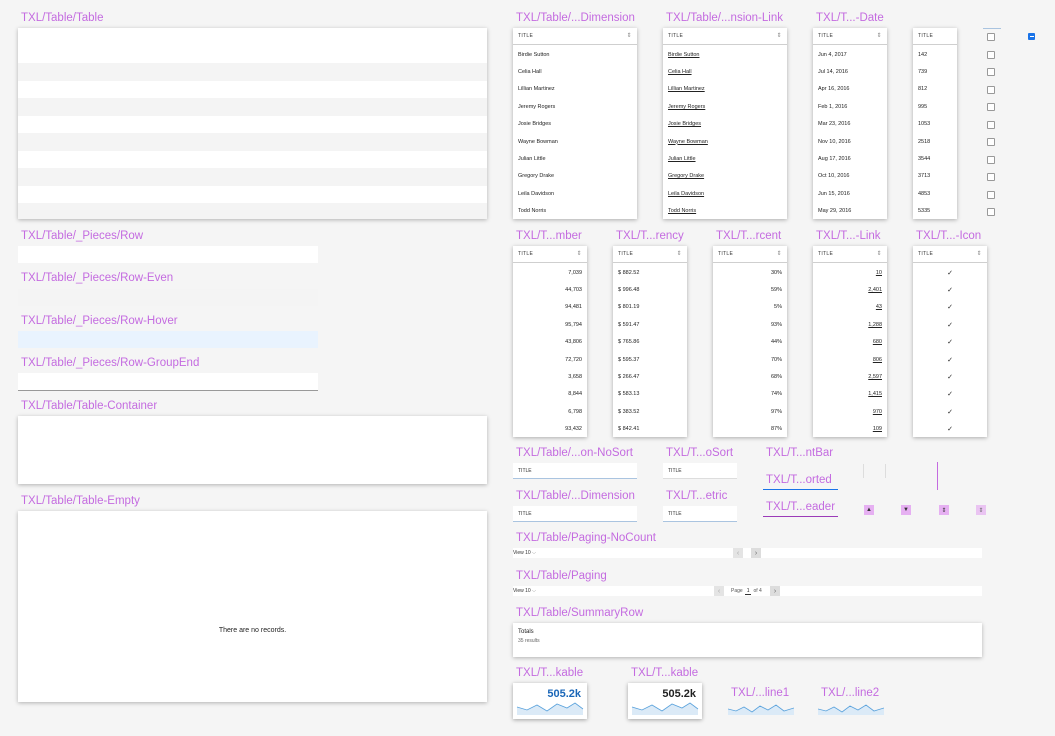 The height and width of the screenshot is (736, 1055). What do you see at coordinates (850, 359) in the screenshot?
I see `table-cell: 806` at bounding box center [850, 359].